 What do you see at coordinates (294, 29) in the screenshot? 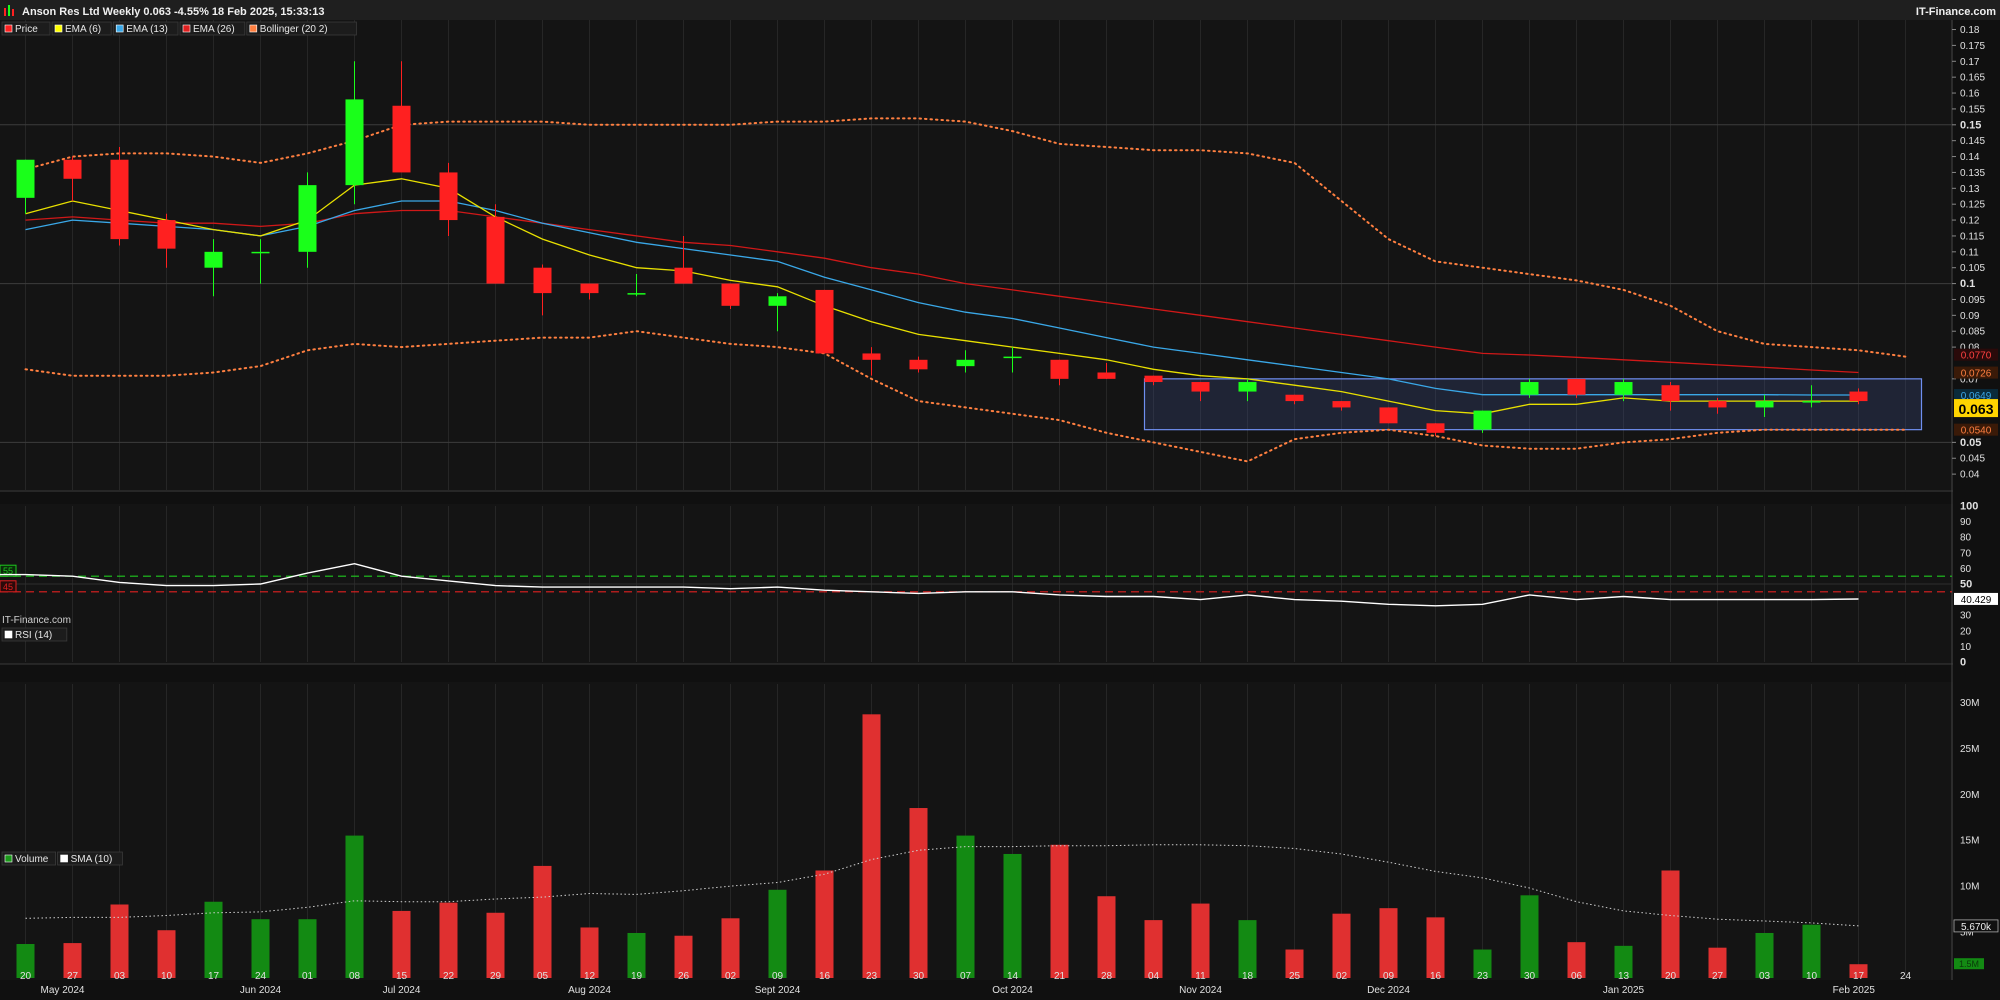
I see `price-legend-label: Bollinger (20 2)` at bounding box center [294, 29].